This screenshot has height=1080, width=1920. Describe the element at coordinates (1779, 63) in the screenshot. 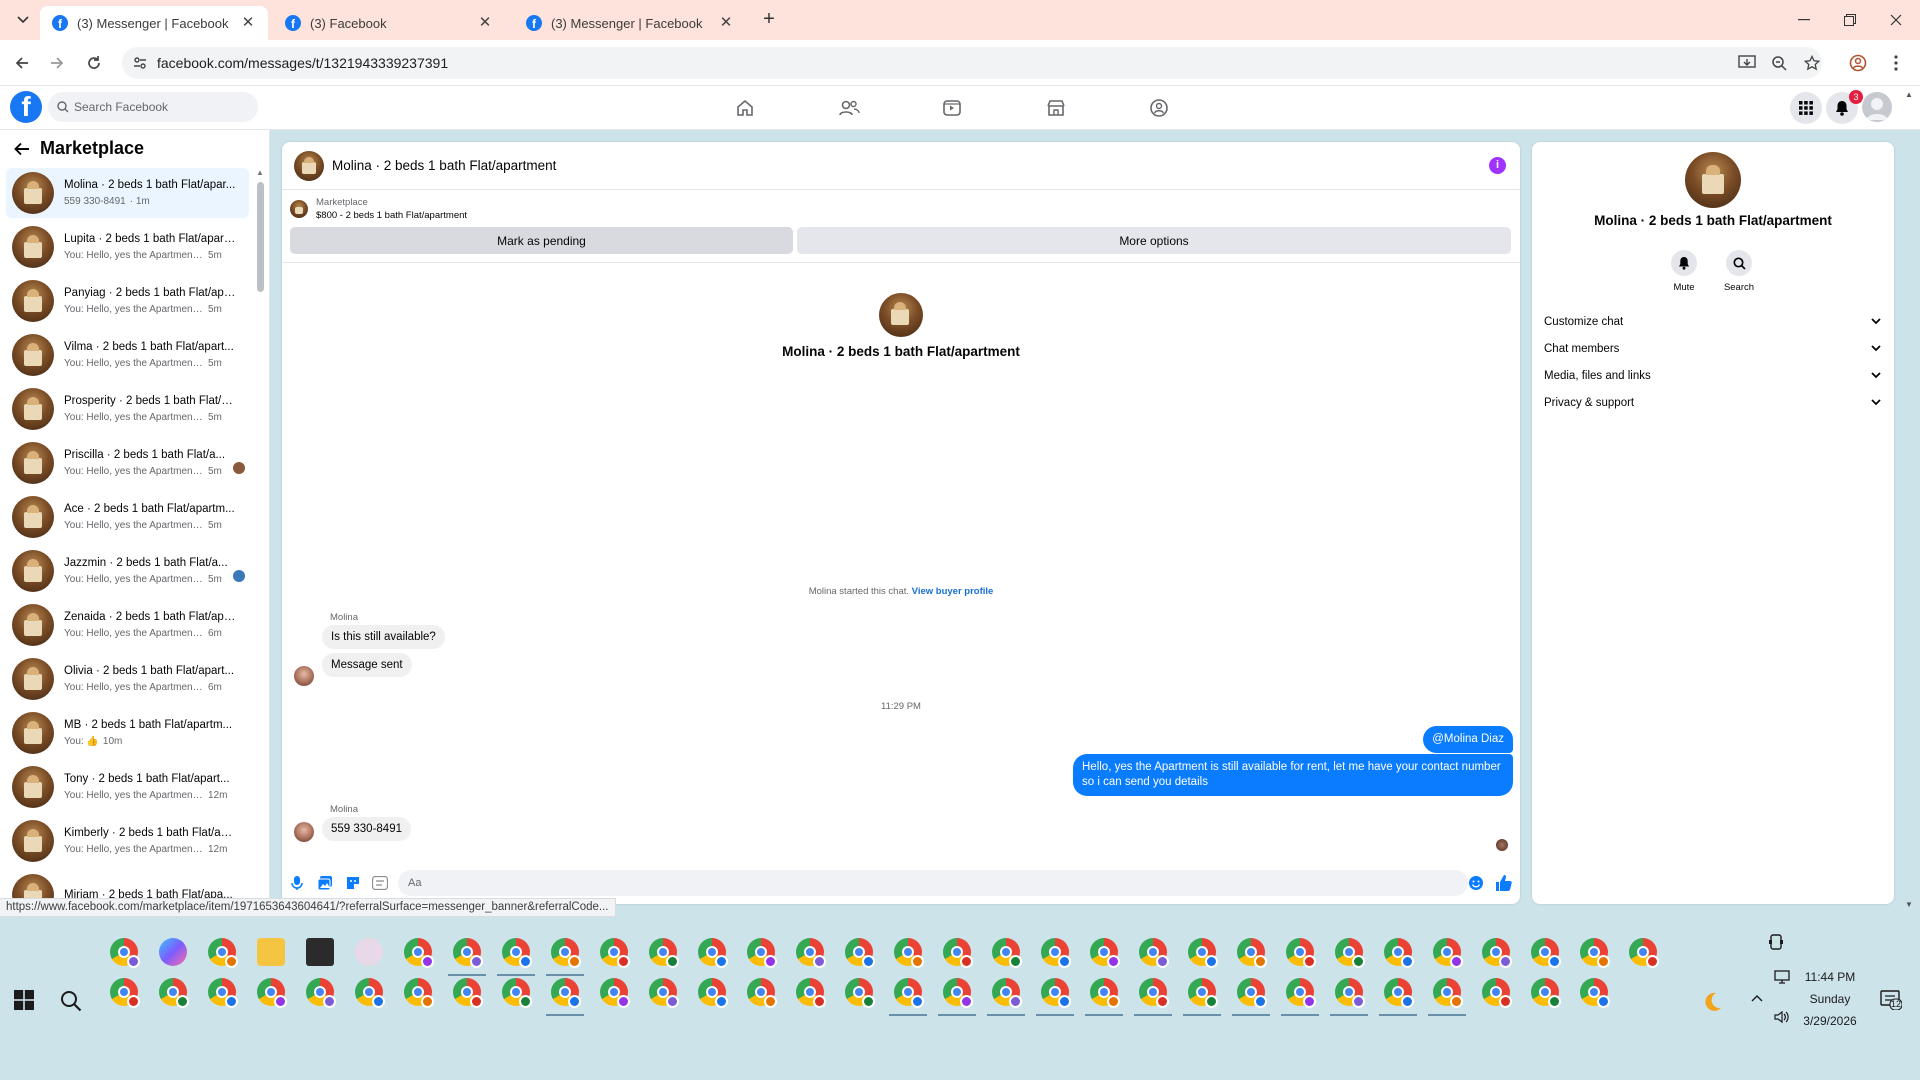

I see `zoom-icon` at that location.